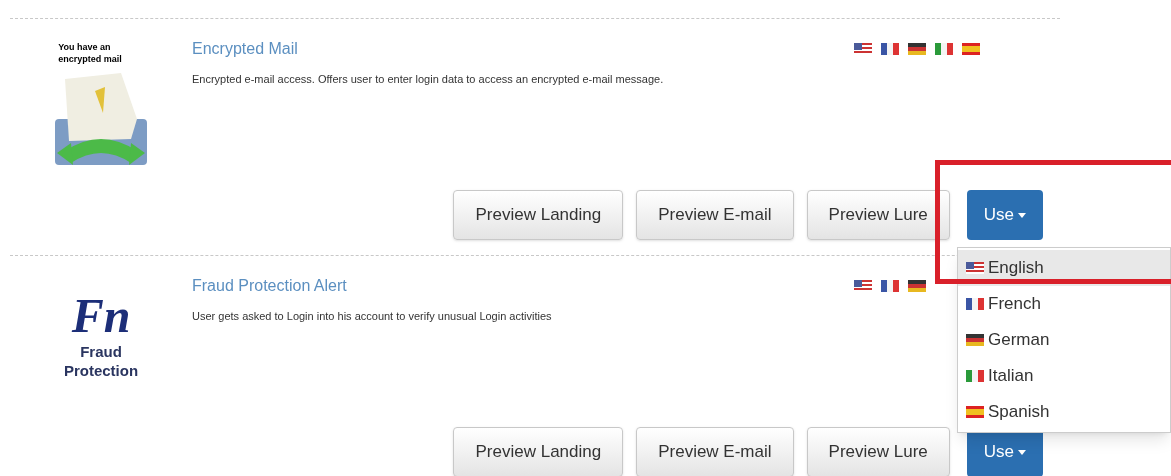  I want to click on logo-caption: Fraud, so click(101, 351).